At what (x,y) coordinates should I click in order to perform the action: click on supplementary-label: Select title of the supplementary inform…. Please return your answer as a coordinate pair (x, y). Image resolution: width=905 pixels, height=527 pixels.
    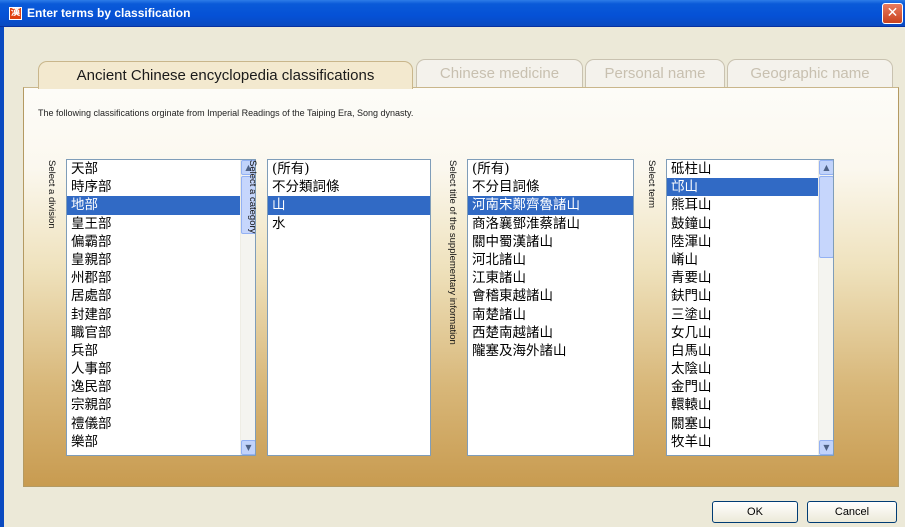
    Looking at the image, I should click on (452, 252).